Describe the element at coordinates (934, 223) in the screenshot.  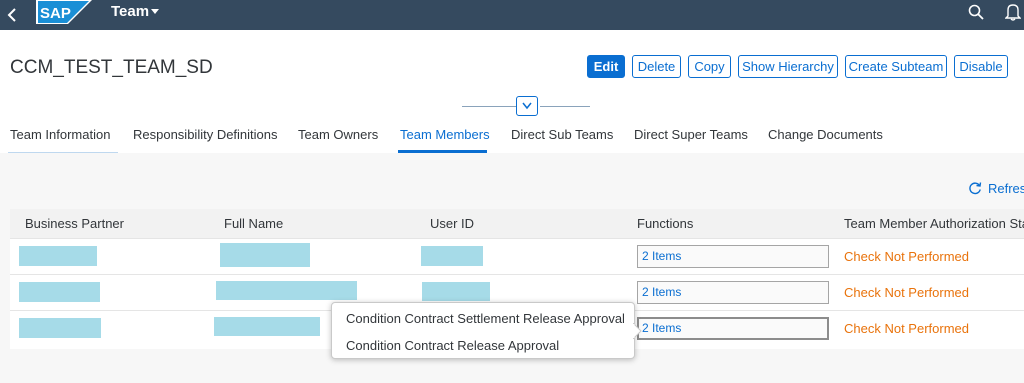
I see `column-authorization-status: Team Member Authorization Statu` at that location.